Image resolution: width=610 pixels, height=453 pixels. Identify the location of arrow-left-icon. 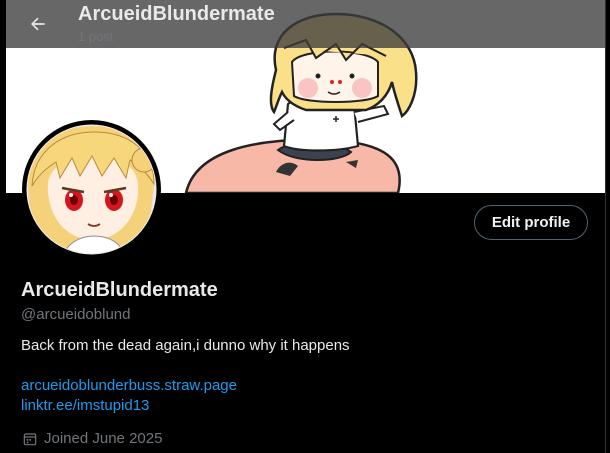
(38, 24).